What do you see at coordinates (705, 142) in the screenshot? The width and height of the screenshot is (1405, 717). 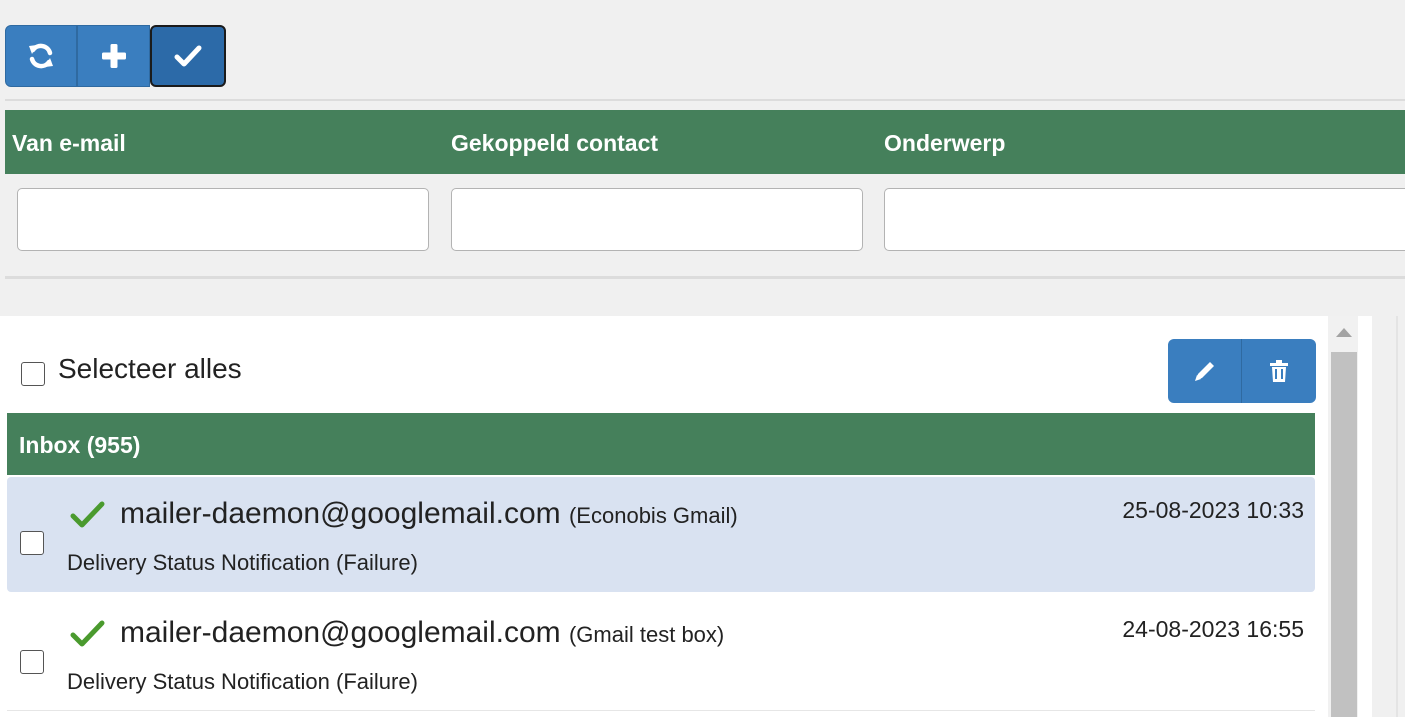 I see `filter-header: Van e-mail Gekoppeld contact Onderwerp` at bounding box center [705, 142].